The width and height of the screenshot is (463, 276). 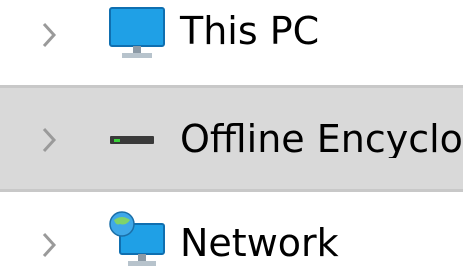 What do you see at coordinates (137, 32) in the screenshot?
I see `monitor-icon` at bounding box center [137, 32].